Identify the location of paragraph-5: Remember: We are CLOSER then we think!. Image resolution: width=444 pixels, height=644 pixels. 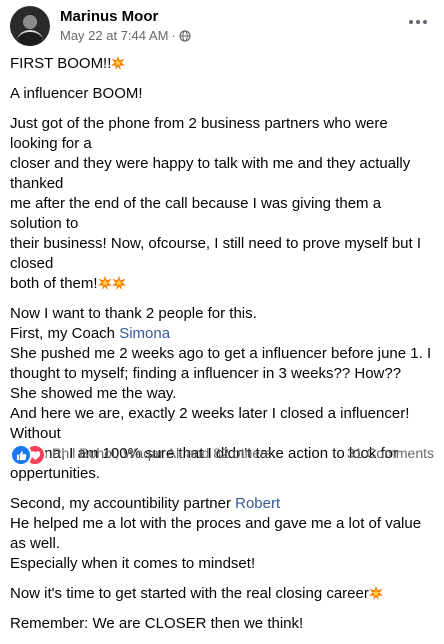
(157, 623).